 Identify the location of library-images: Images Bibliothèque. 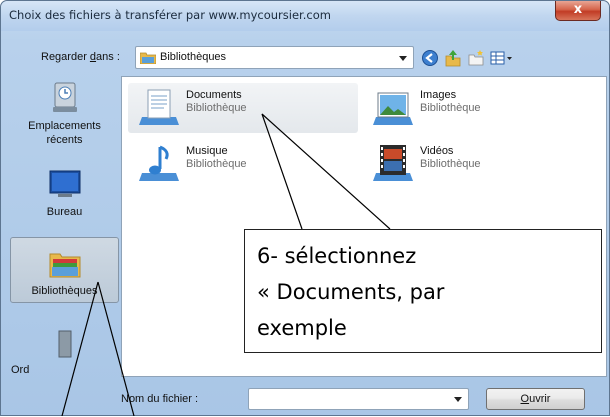
(477, 108).